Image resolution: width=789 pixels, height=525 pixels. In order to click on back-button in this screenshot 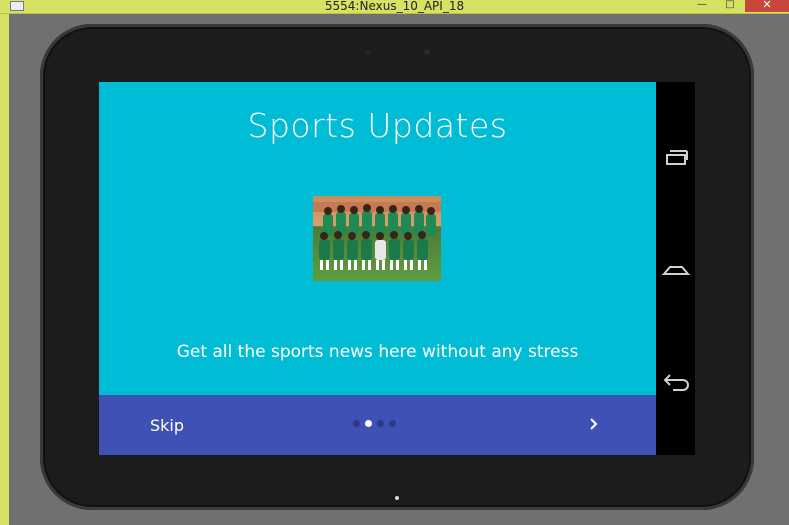, I will do `click(676, 380)`.